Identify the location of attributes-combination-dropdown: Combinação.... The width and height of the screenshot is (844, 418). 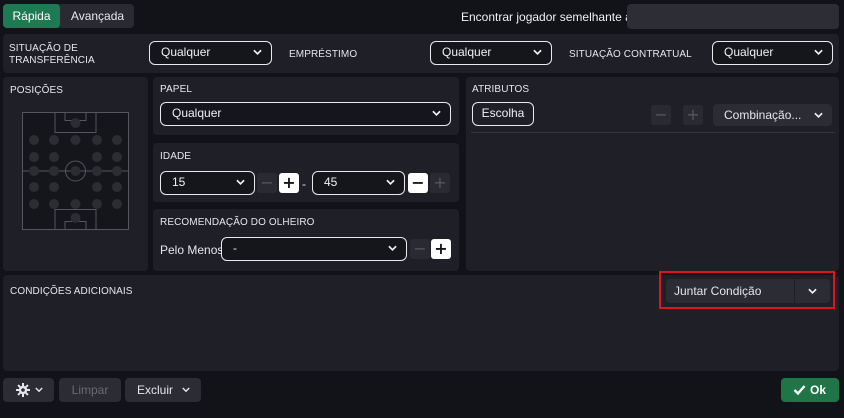
(772, 115).